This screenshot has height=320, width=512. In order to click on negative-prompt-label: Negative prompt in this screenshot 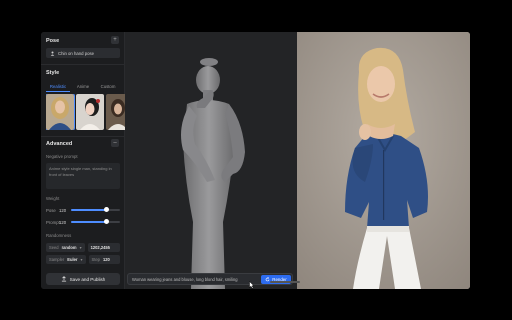, I will do `click(62, 156)`.